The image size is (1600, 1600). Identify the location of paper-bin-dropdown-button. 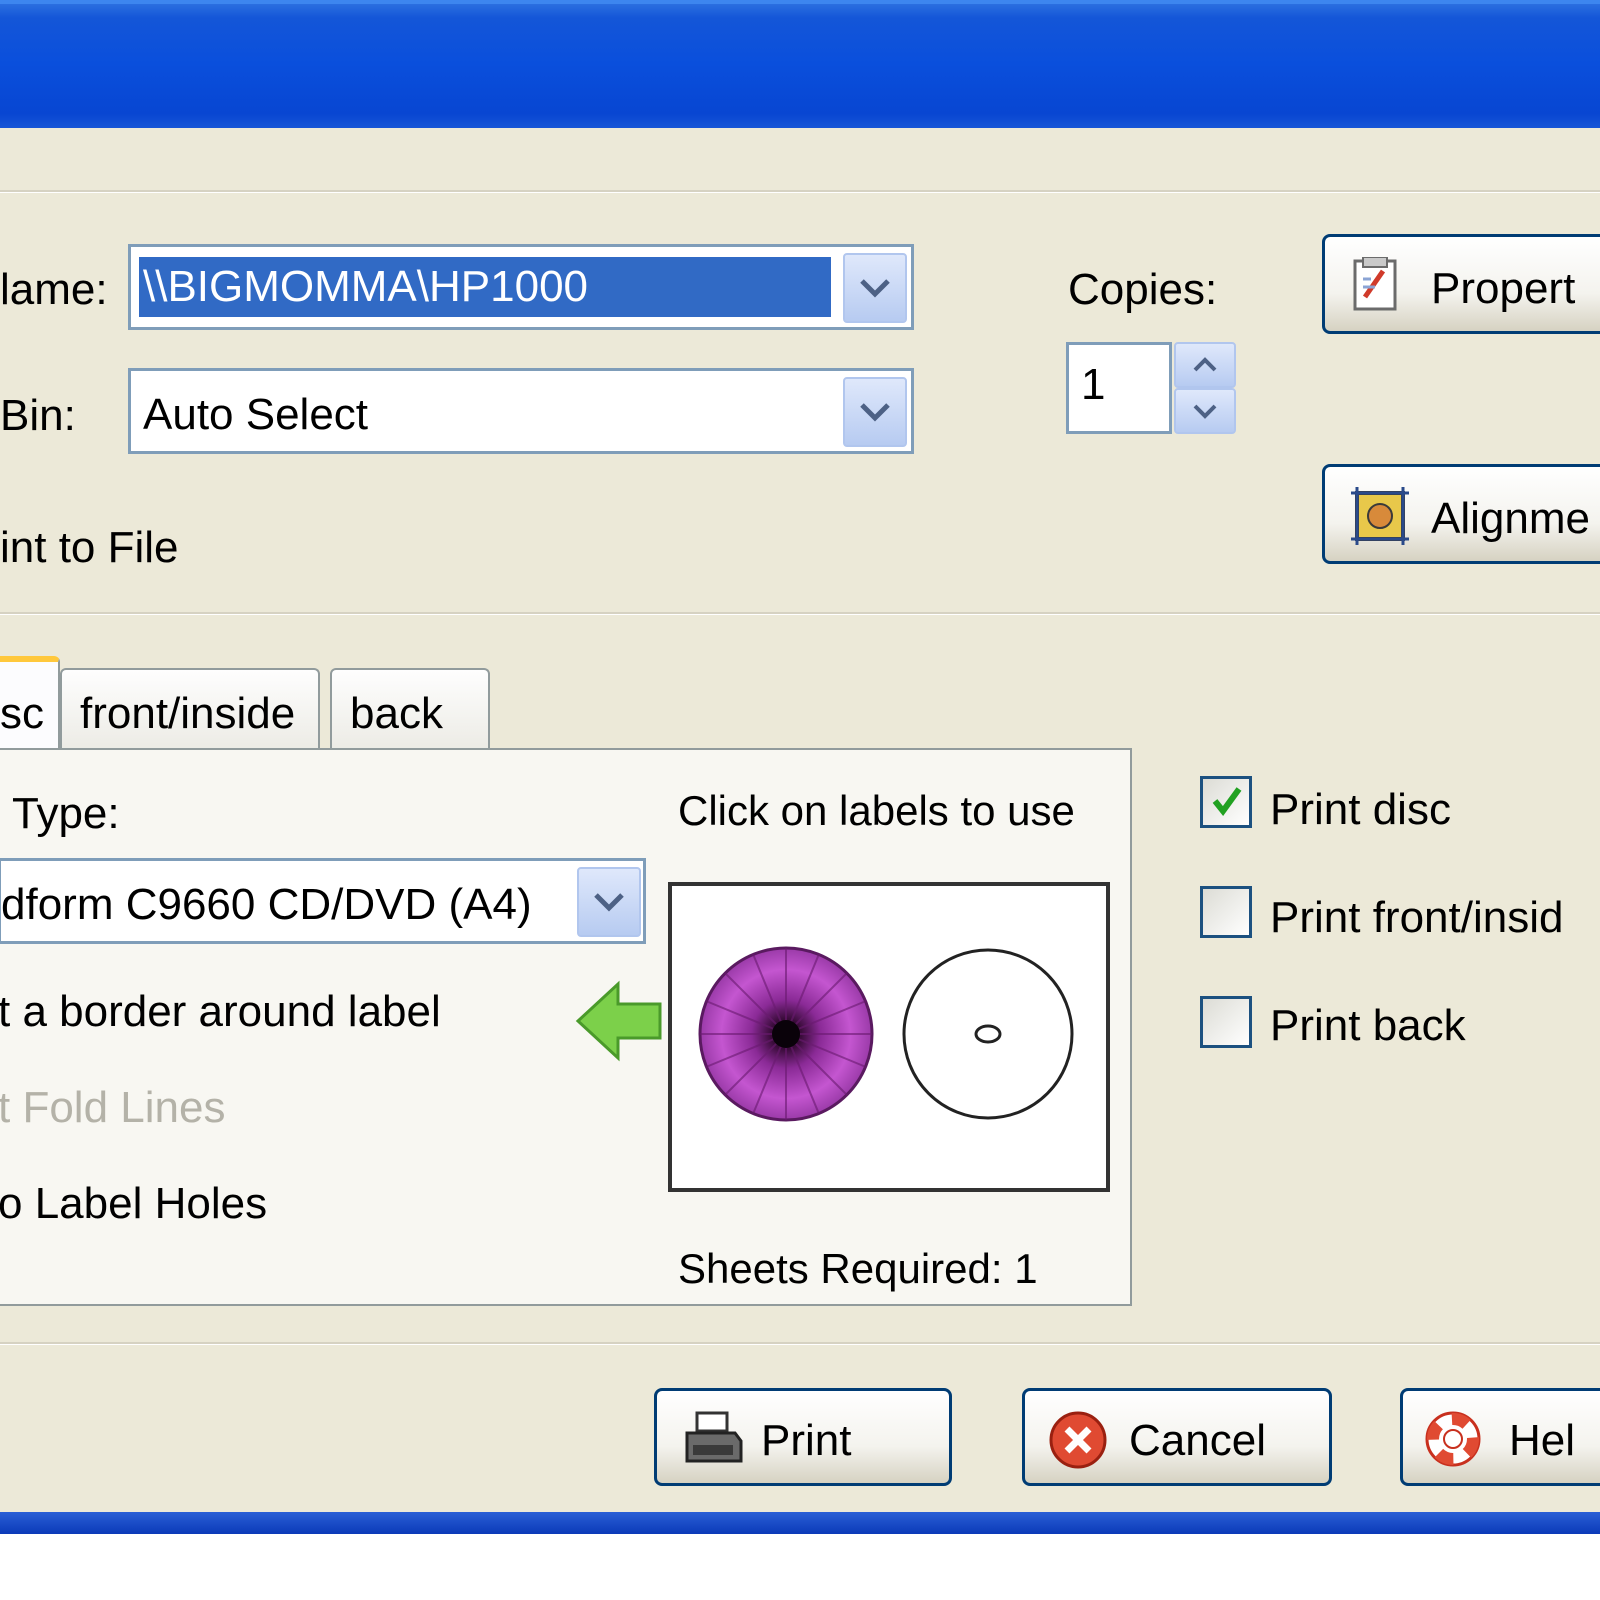
(875, 412).